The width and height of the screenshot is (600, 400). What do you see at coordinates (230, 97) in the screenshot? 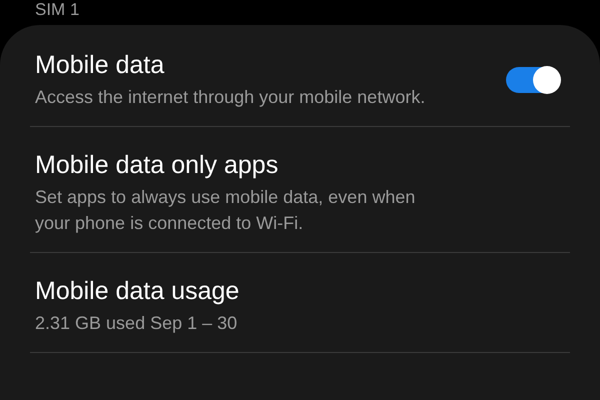
I see `setting-description: Access the internet through your mobile network.` at bounding box center [230, 97].